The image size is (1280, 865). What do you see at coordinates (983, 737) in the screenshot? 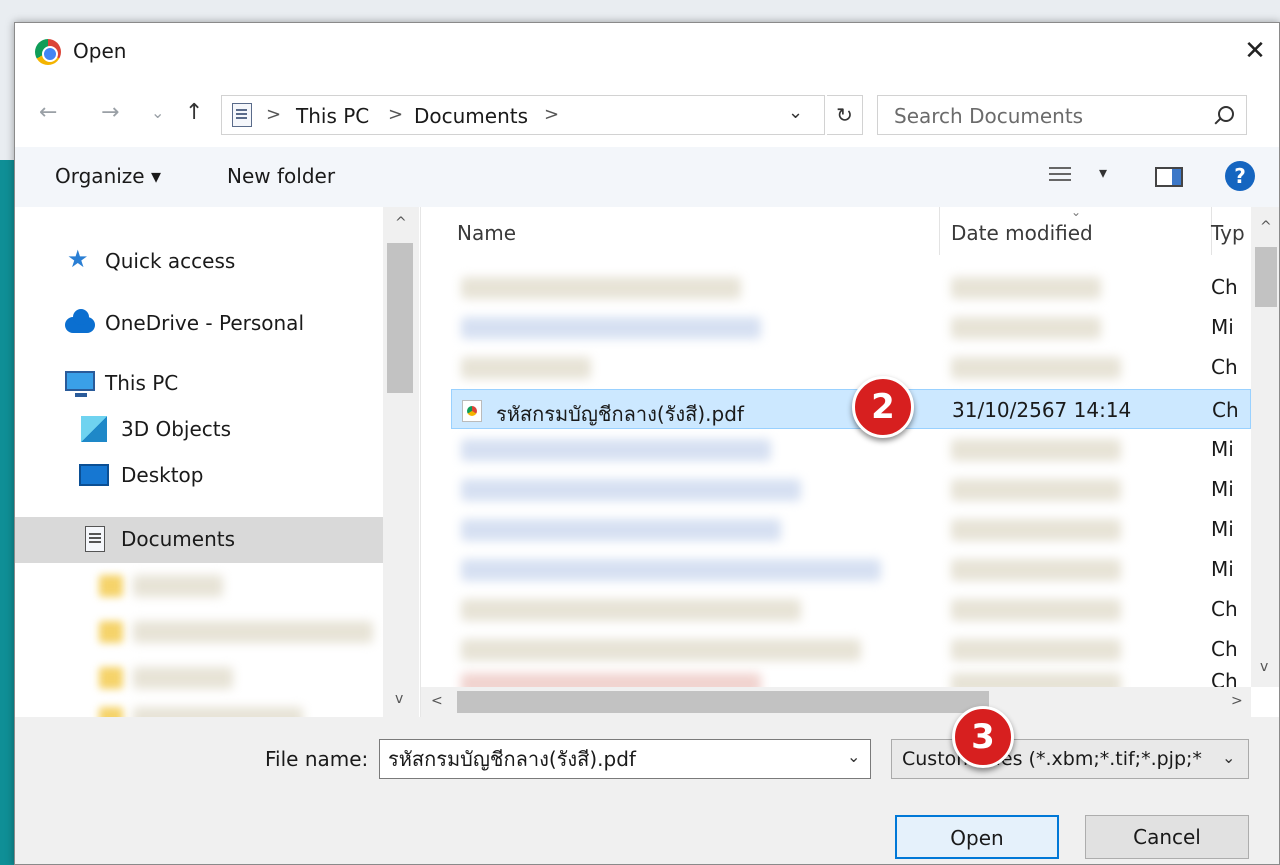
I see `step-badge-3: 3` at bounding box center [983, 737].